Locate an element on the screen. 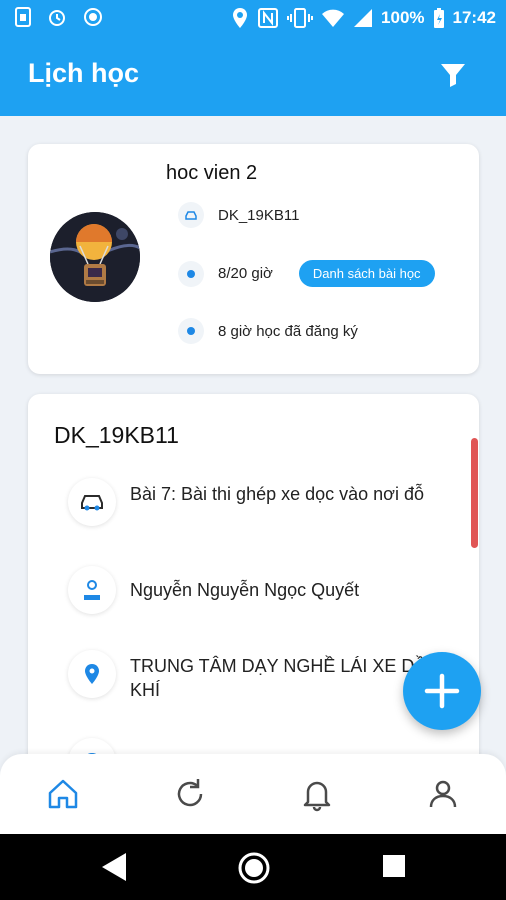 The image size is (506, 900). alarm-icon is located at coordinates (57, 18).